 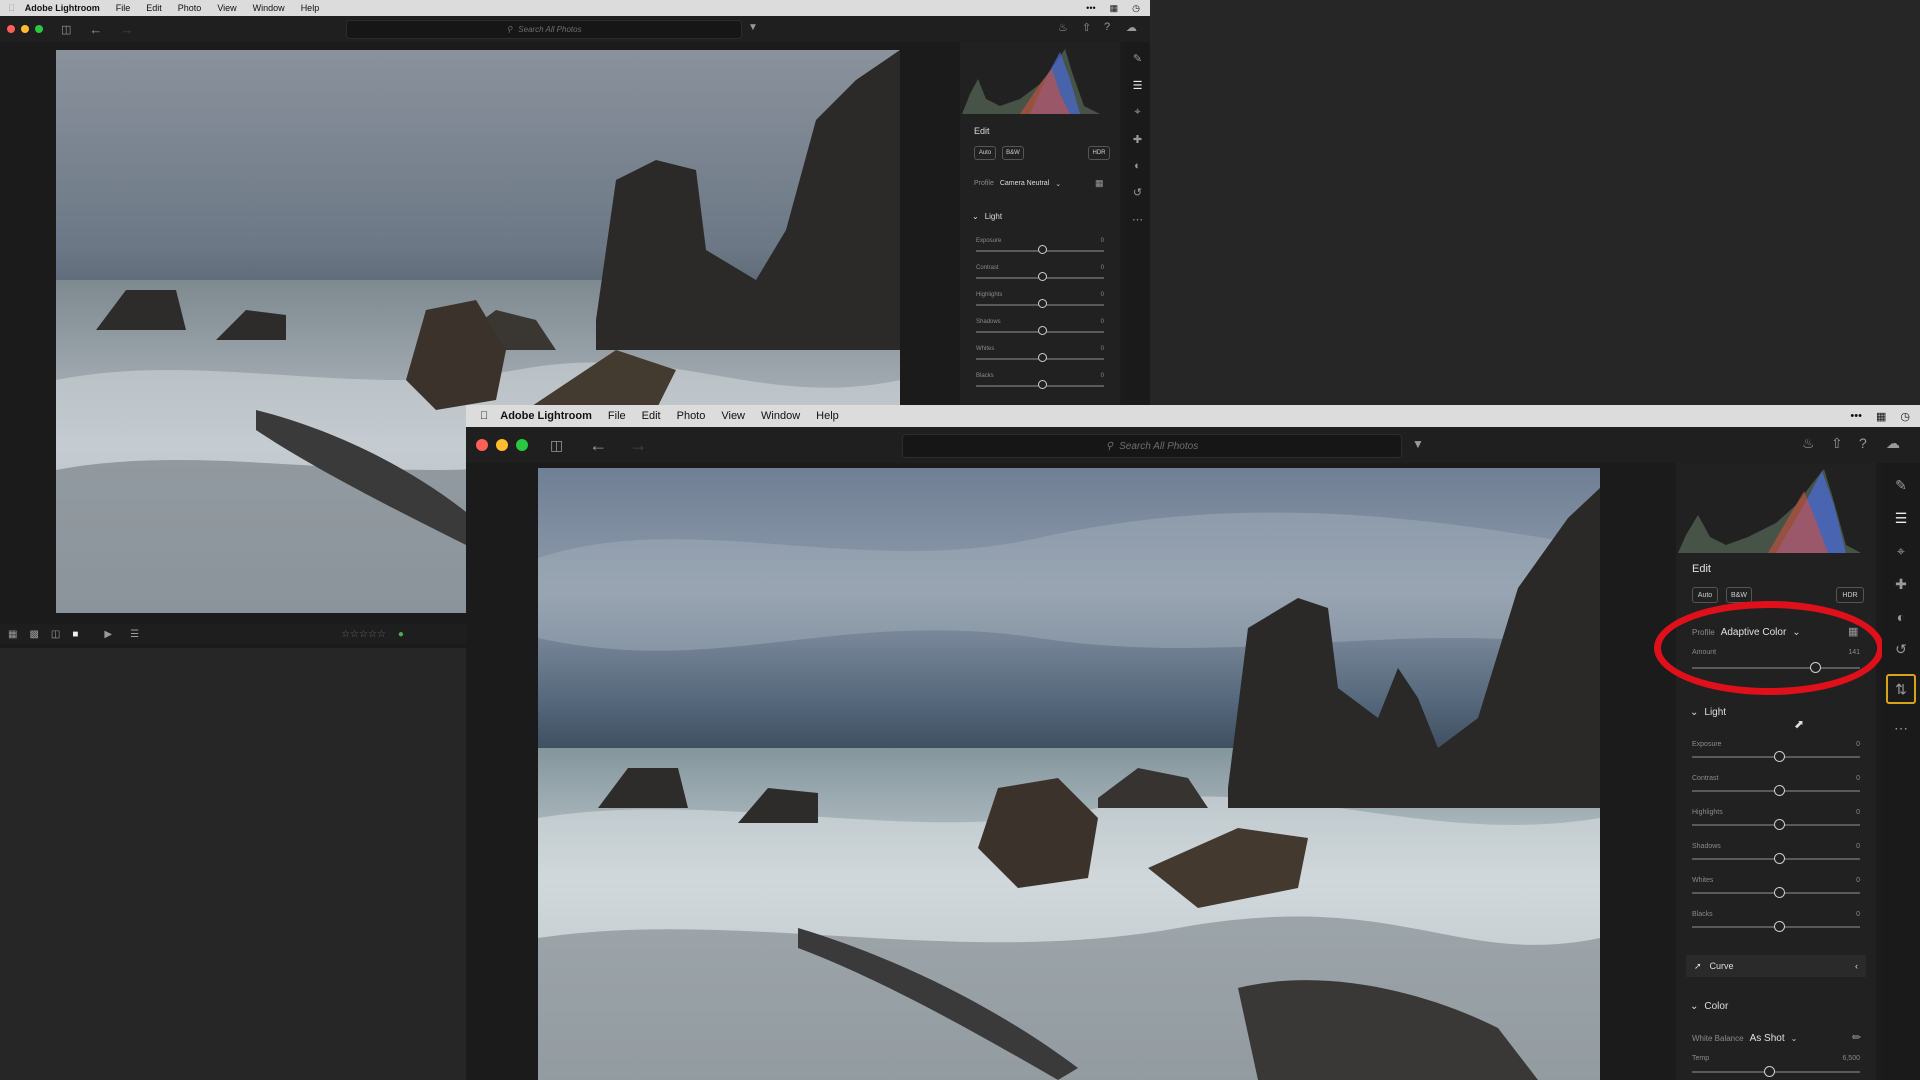 What do you see at coordinates (33, 634) in the screenshot?
I see `square-grid-icon: ▩` at bounding box center [33, 634].